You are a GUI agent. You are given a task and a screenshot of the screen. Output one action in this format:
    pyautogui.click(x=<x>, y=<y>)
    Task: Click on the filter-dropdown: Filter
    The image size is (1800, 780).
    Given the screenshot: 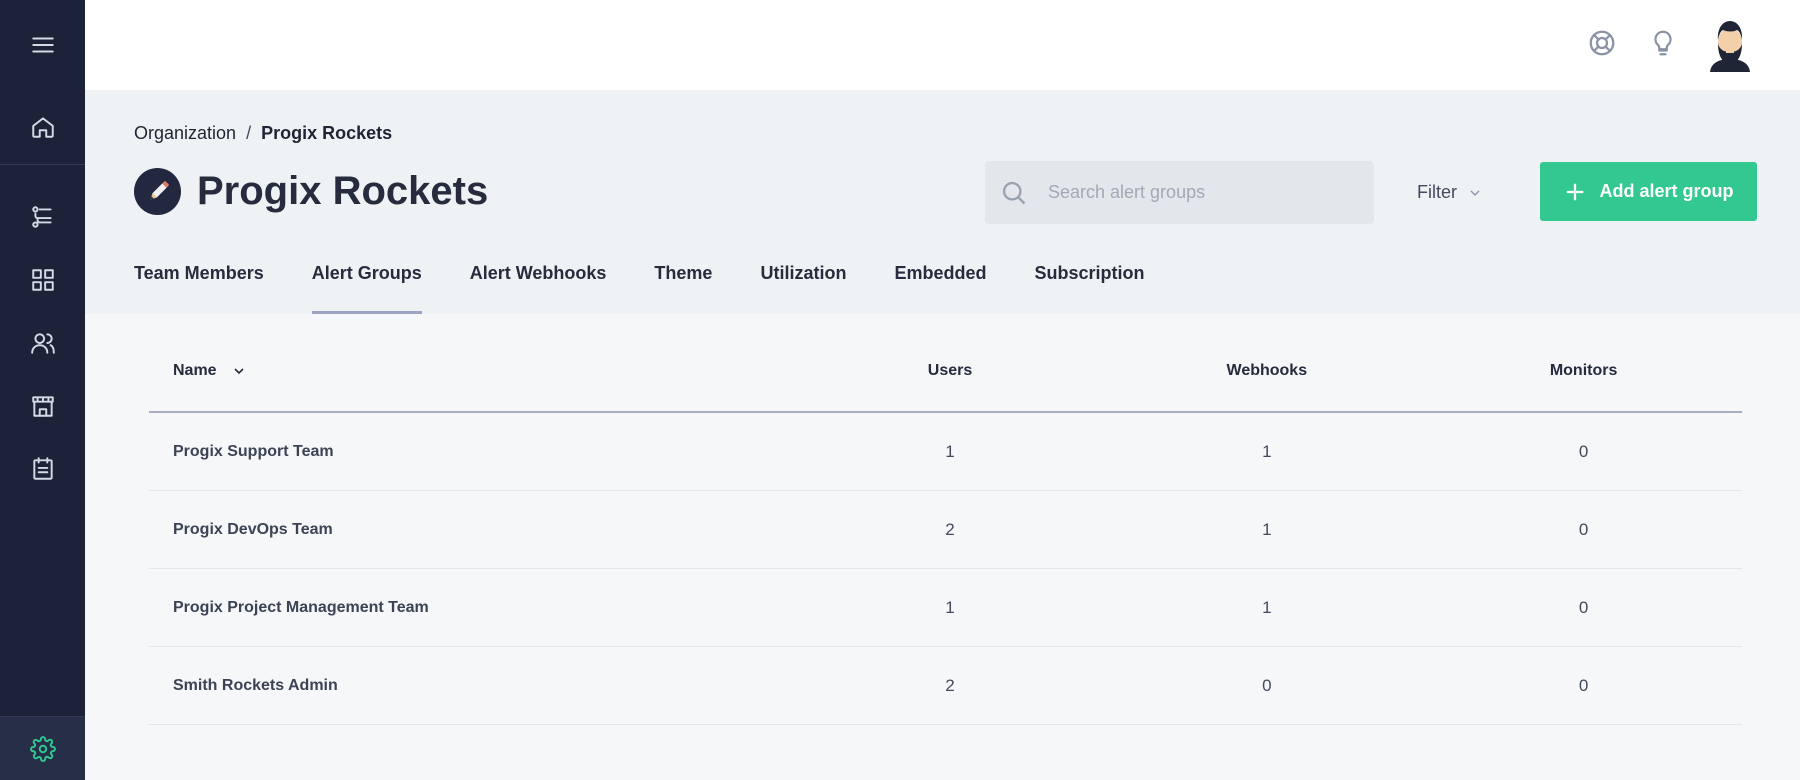 What is the action you would take?
    pyautogui.click(x=1450, y=192)
    